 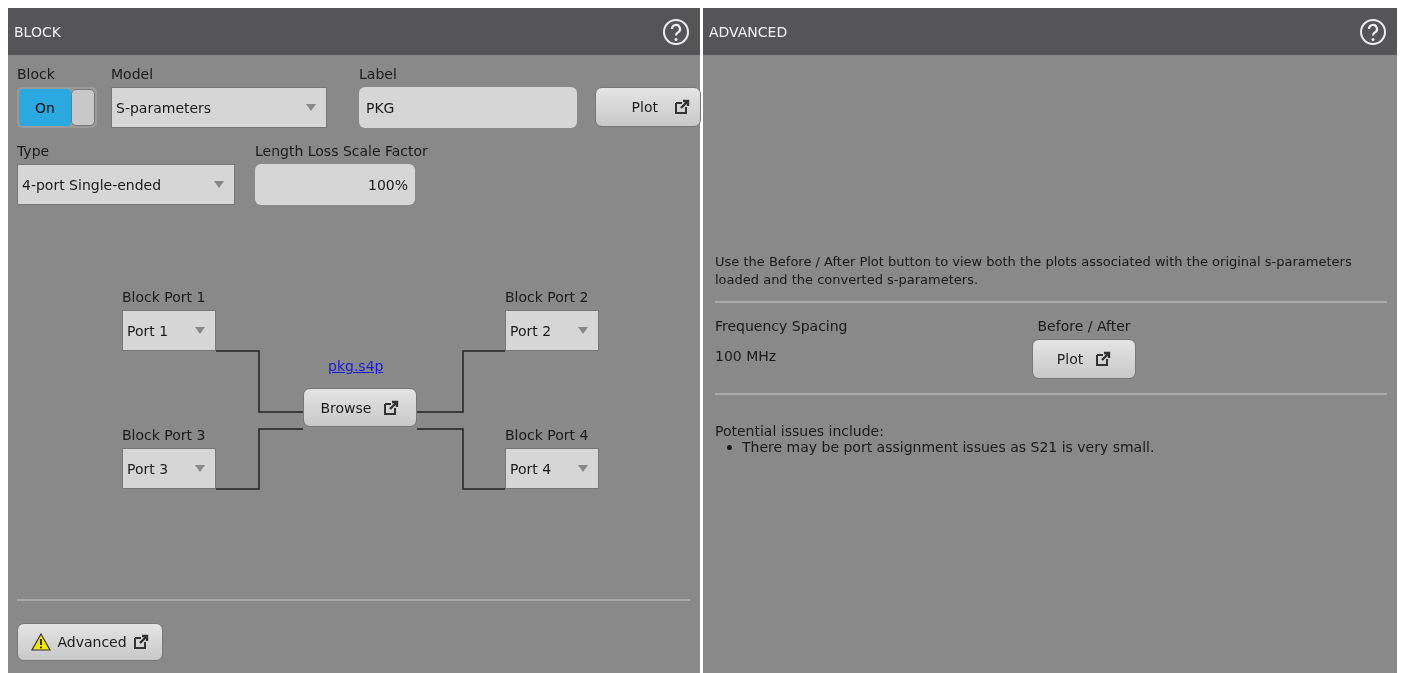 I want to click on field-label: Block, so click(x=36, y=74).